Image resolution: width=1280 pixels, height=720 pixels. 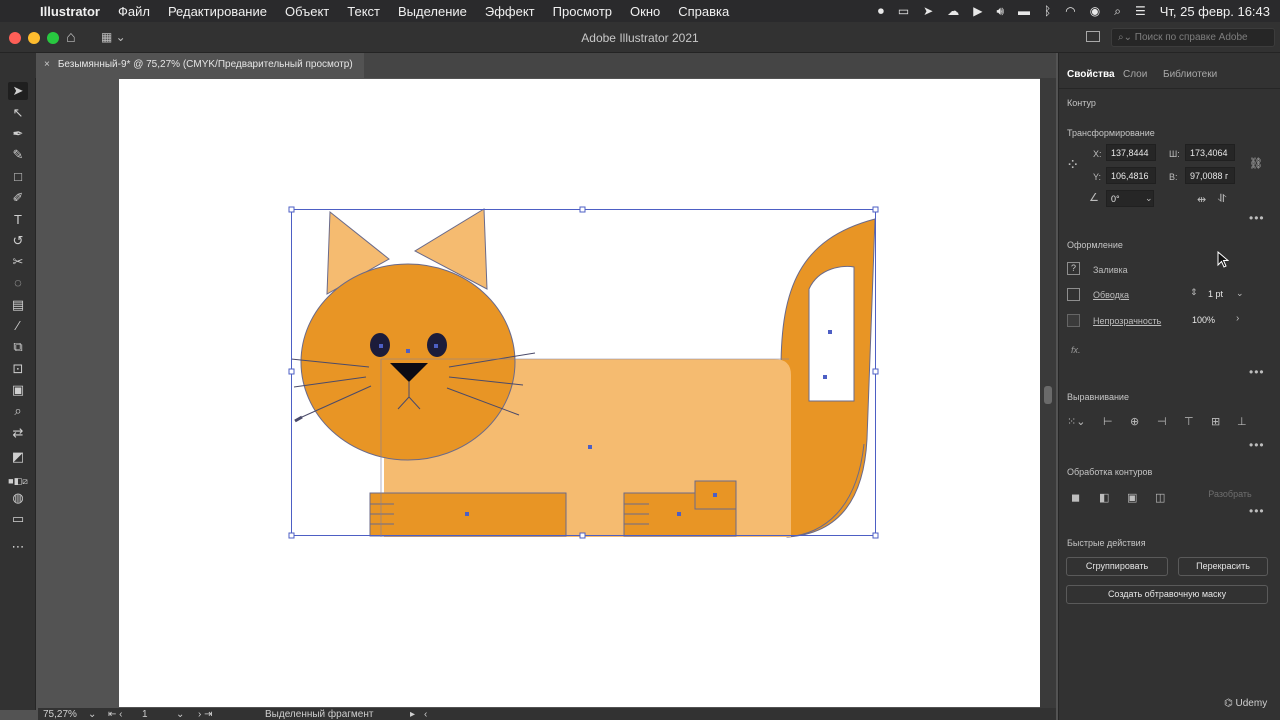 What do you see at coordinates (1073, 320) in the screenshot?
I see `opacity-icon` at bounding box center [1073, 320].